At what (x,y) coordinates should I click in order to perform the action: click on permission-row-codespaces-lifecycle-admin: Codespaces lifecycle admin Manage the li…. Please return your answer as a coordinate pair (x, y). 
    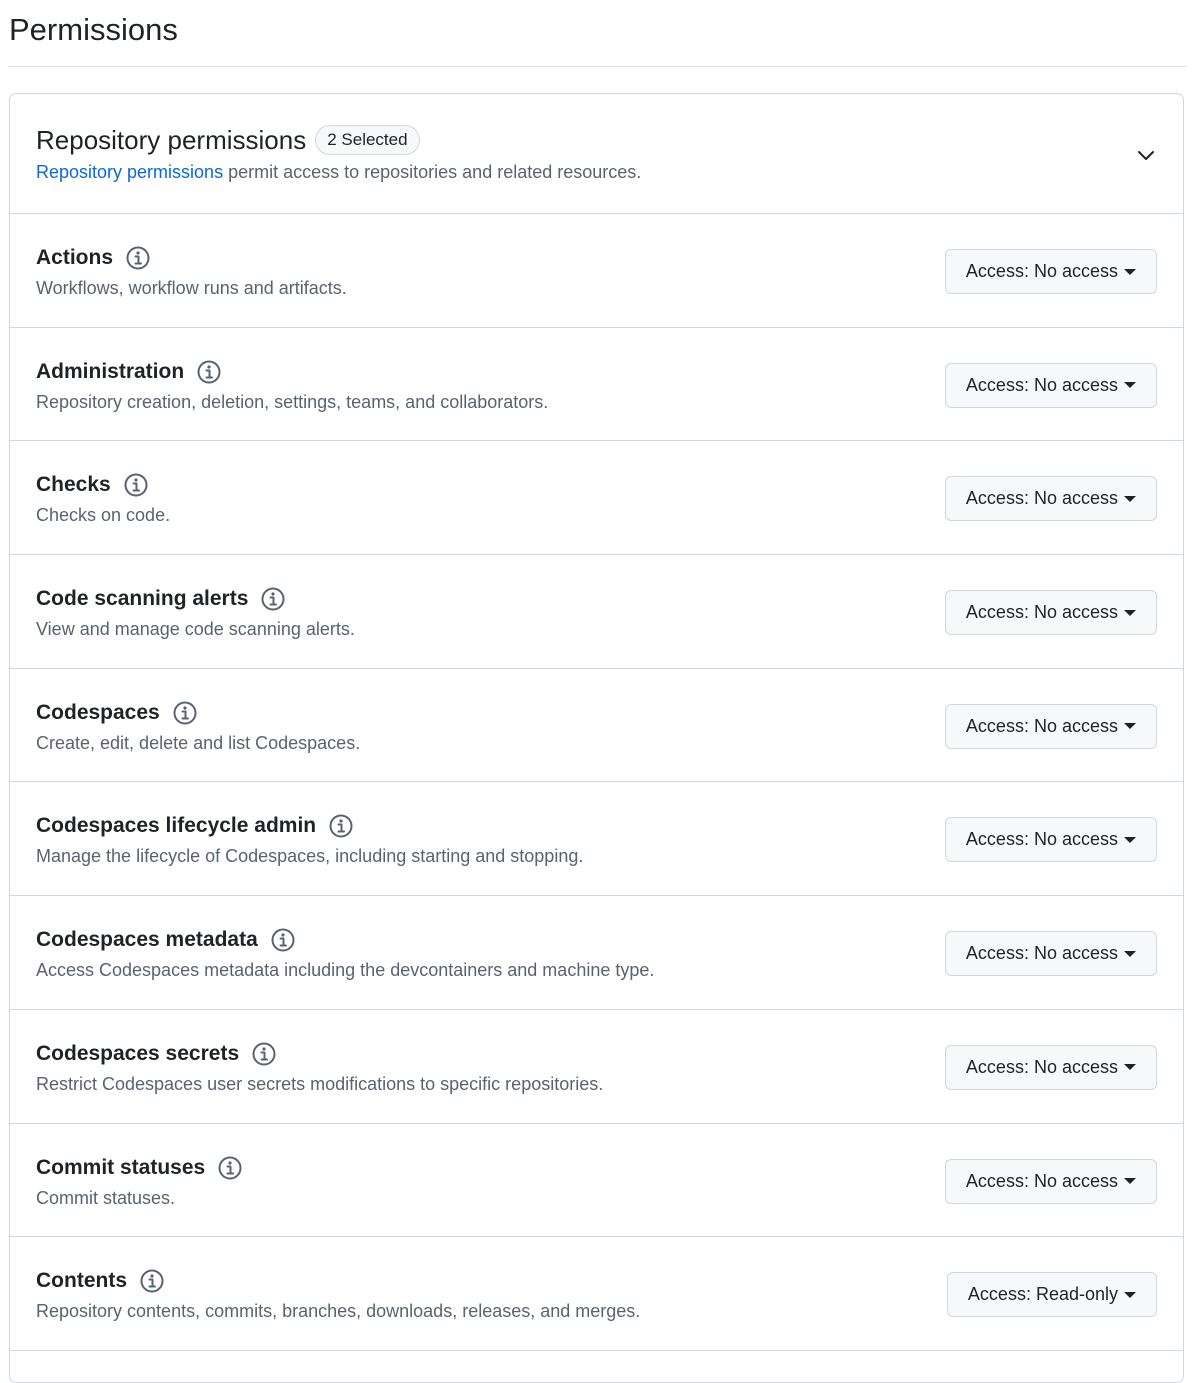
    Looking at the image, I should click on (596, 839).